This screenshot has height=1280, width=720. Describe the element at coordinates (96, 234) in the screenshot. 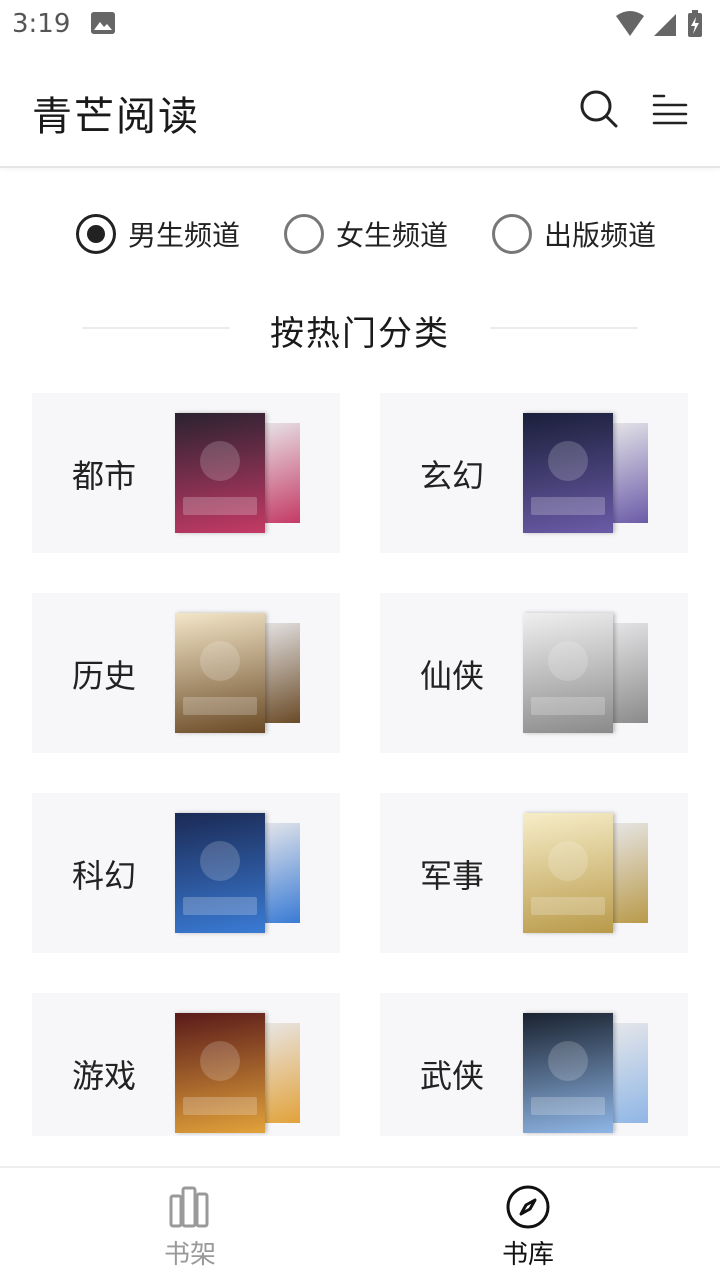

I see `radio-button-checked` at that location.